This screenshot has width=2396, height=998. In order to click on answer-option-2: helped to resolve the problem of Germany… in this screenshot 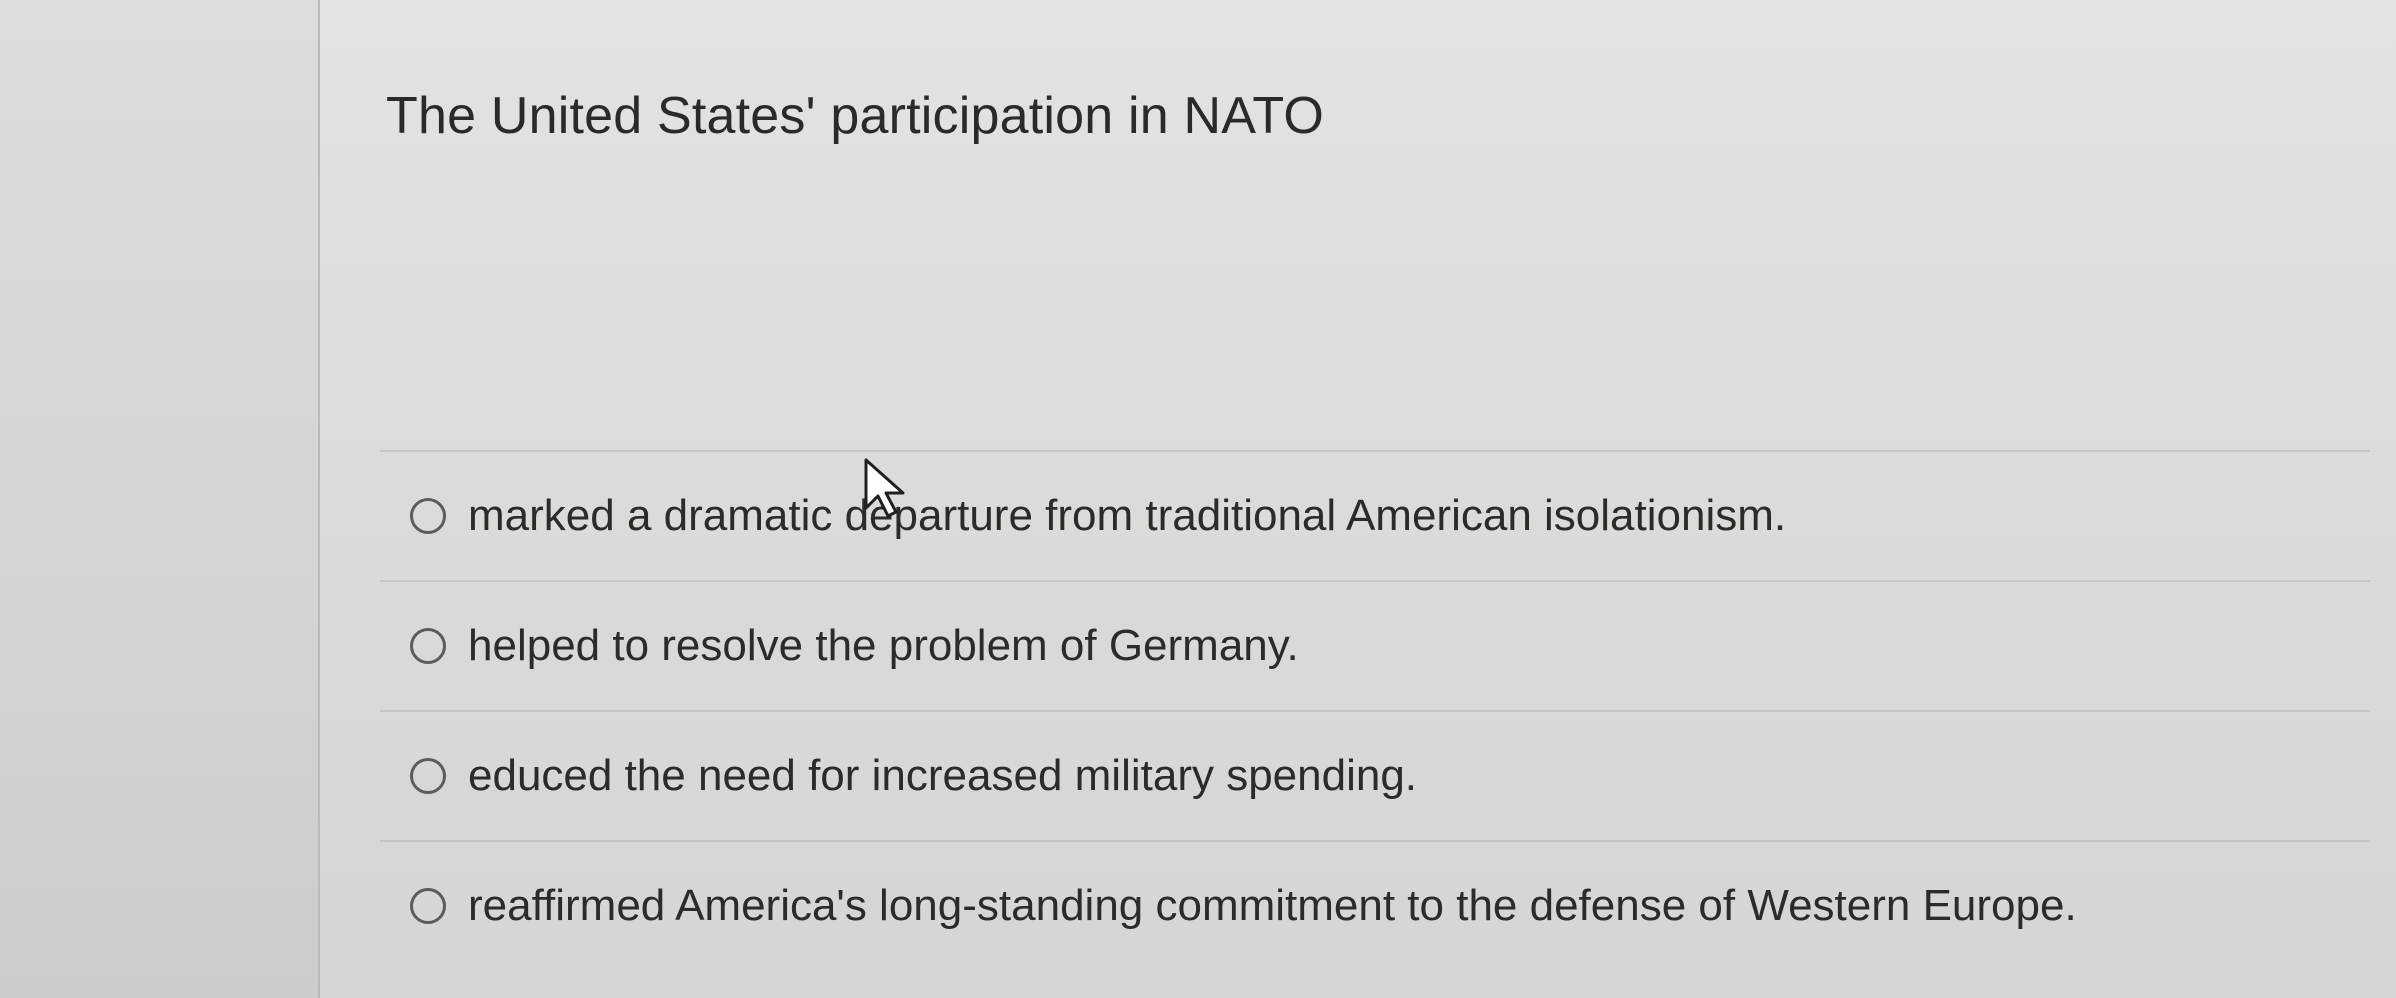, I will do `click(1386, 646)`.